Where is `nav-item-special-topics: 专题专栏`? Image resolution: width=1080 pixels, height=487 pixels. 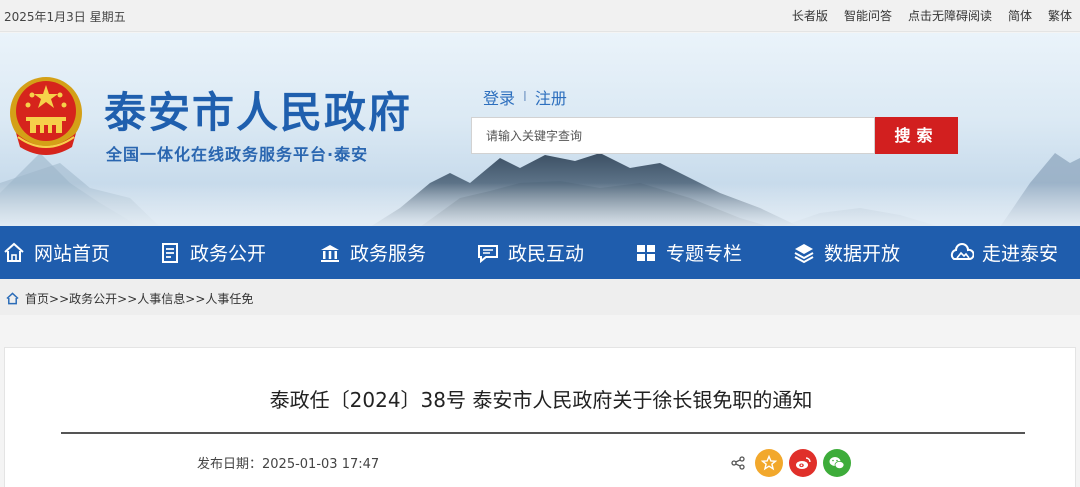
nav-item-special-topics: 专题专栏 is located at coordinates (688, 252).